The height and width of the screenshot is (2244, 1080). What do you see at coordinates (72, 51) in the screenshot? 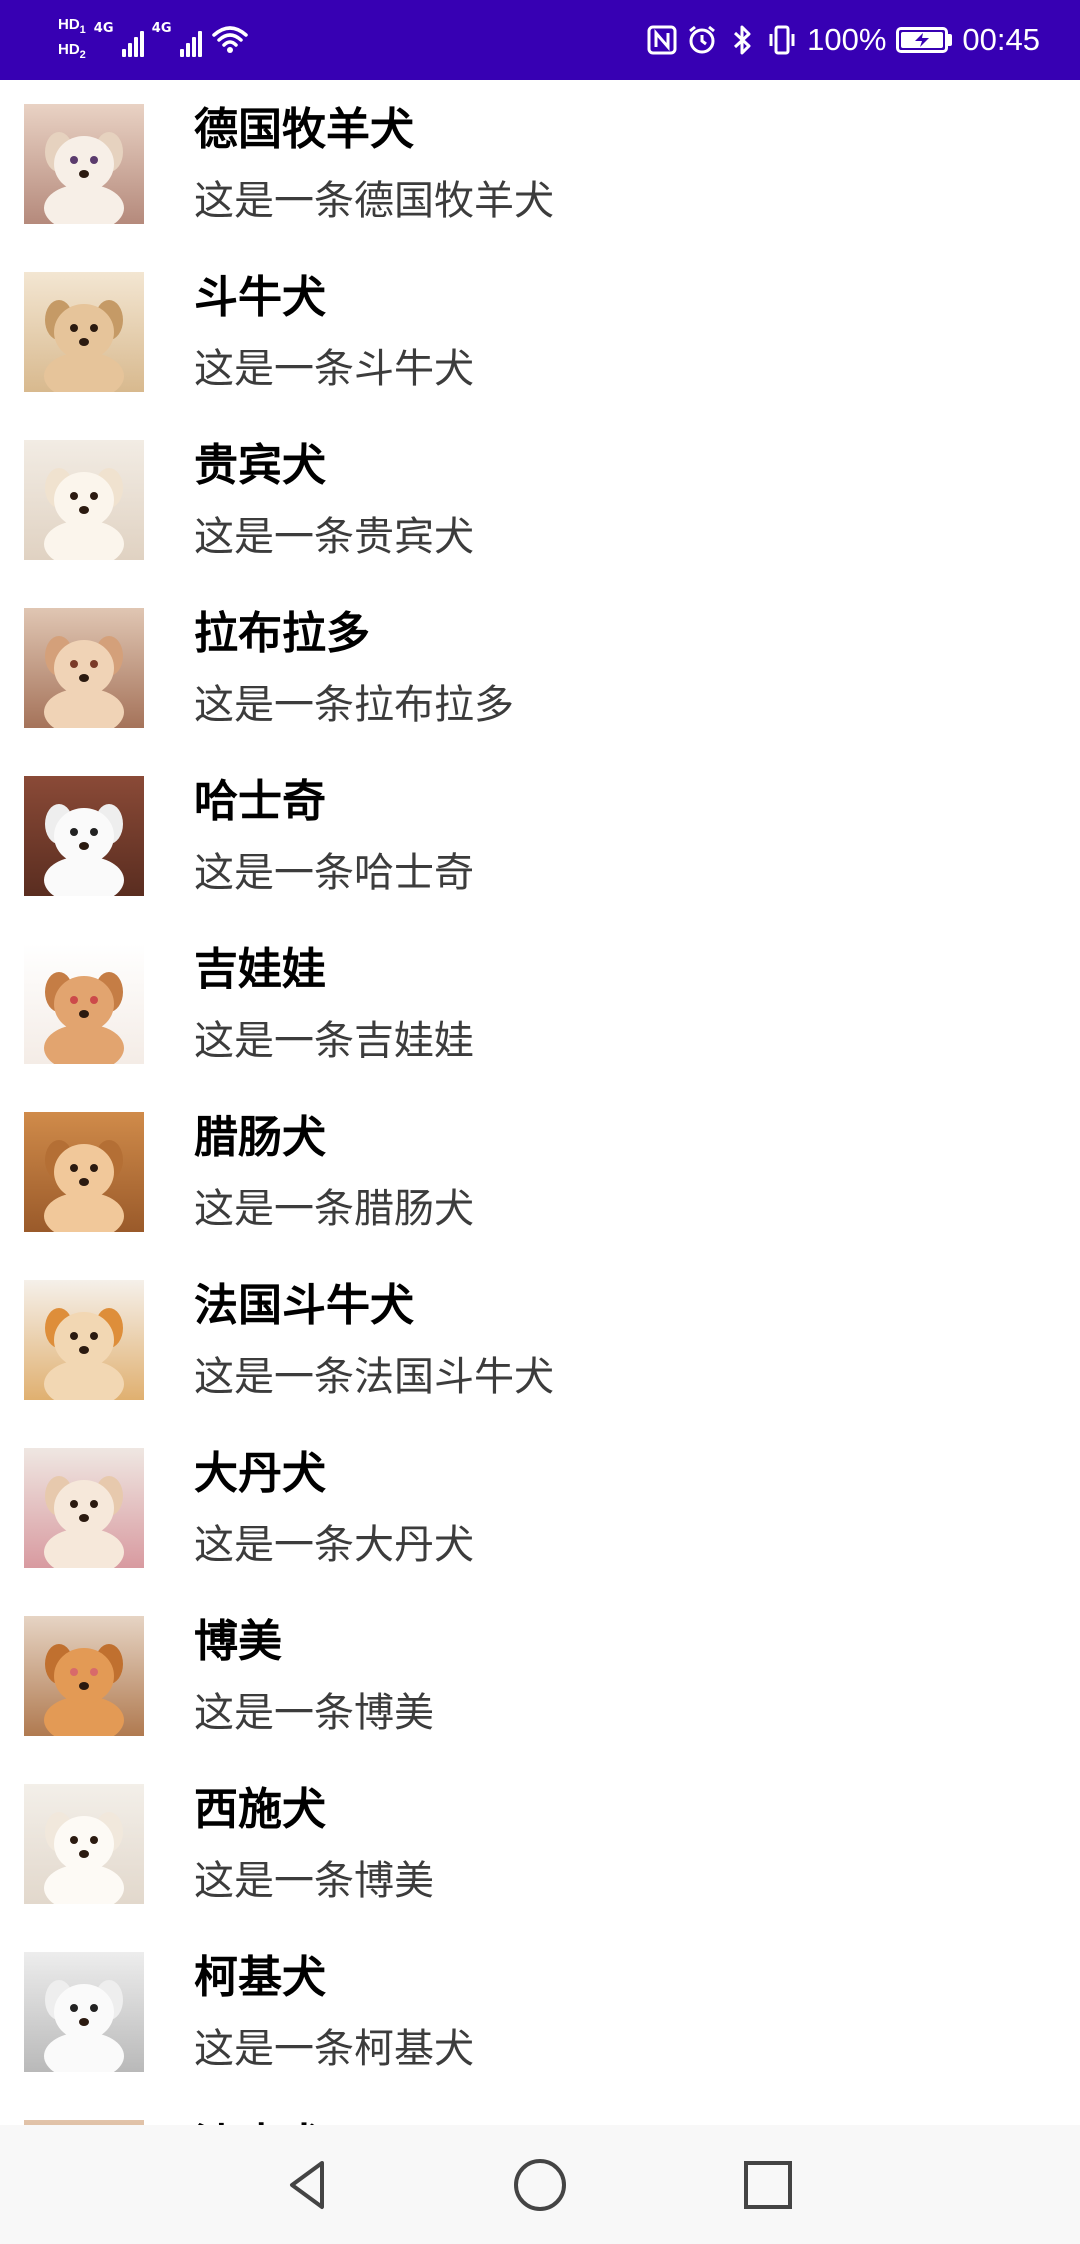
I see `hd-indicator-2: HD2` at bounding box center [72, 51].